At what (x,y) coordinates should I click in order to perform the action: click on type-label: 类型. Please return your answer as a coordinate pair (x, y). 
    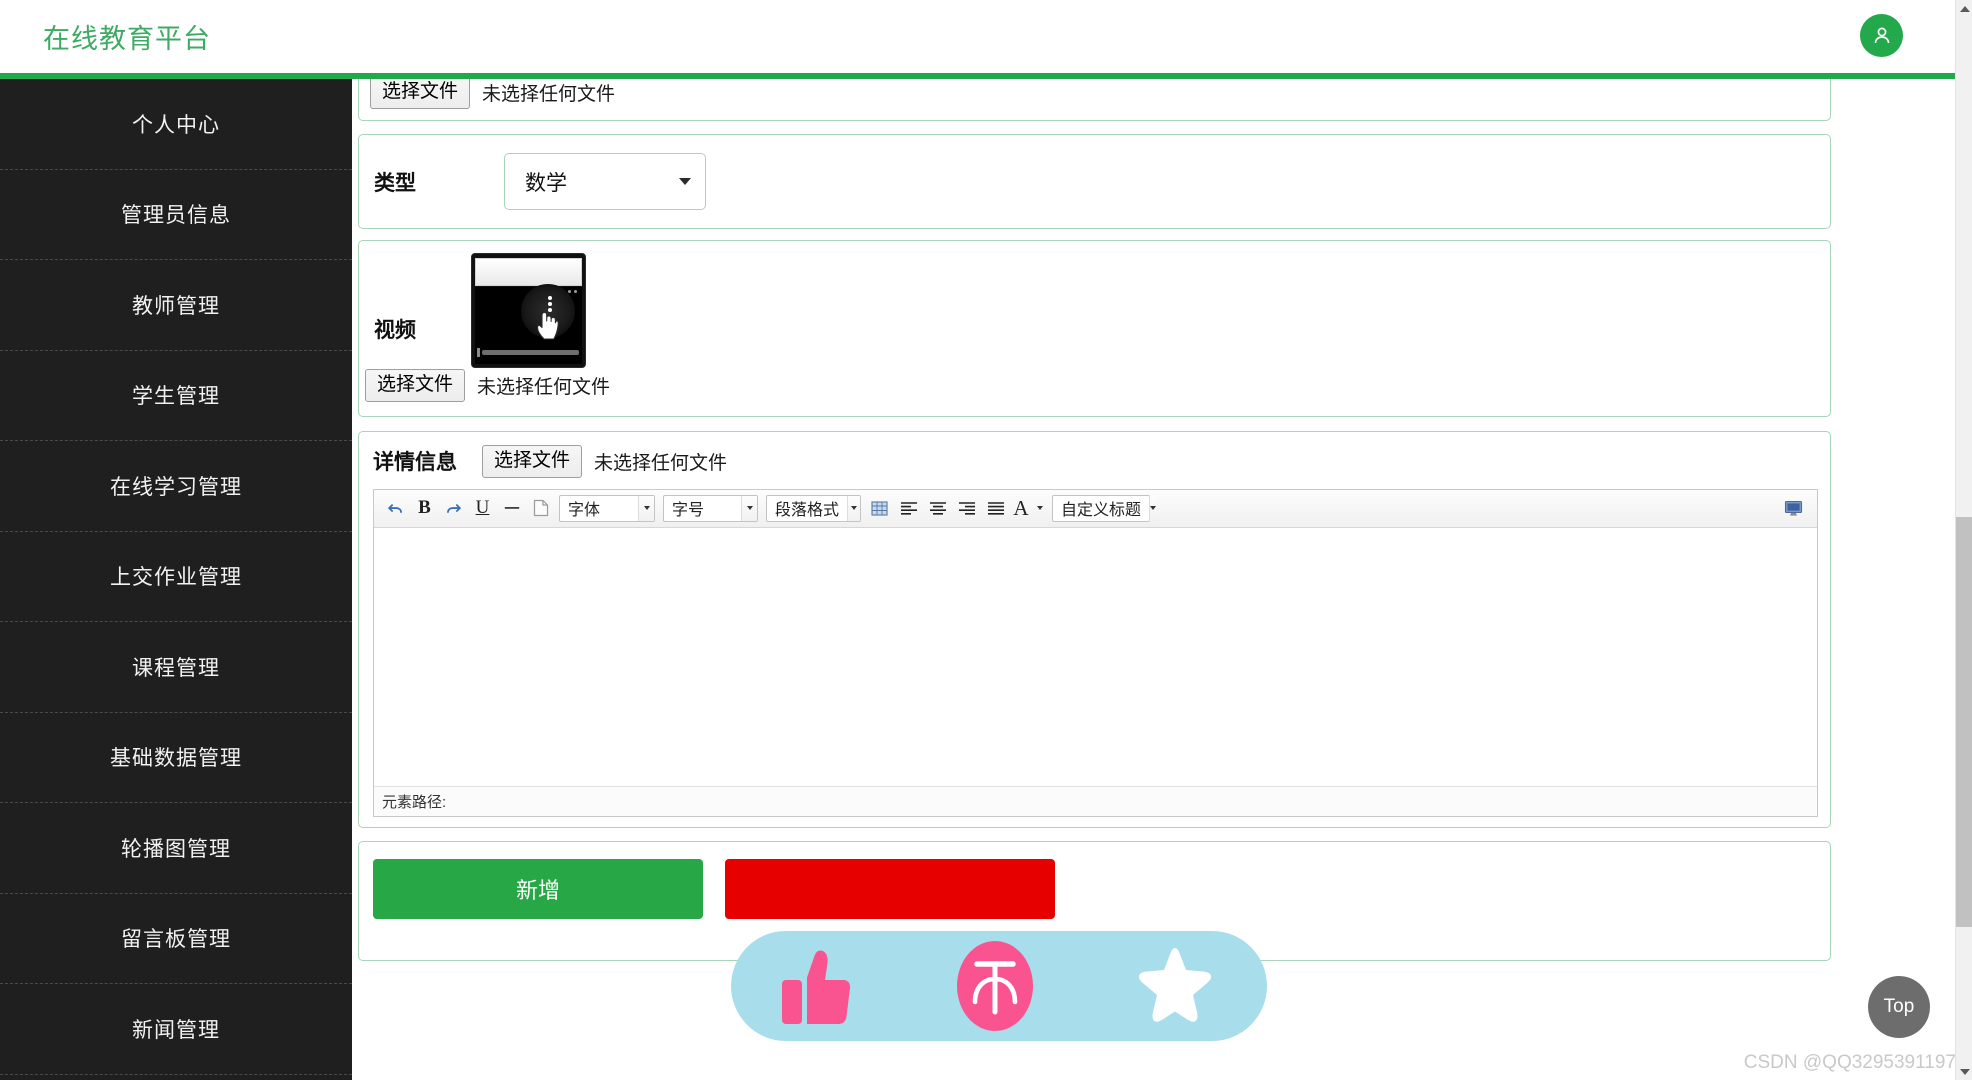
    Looking at the image, I should click on (395, 183).